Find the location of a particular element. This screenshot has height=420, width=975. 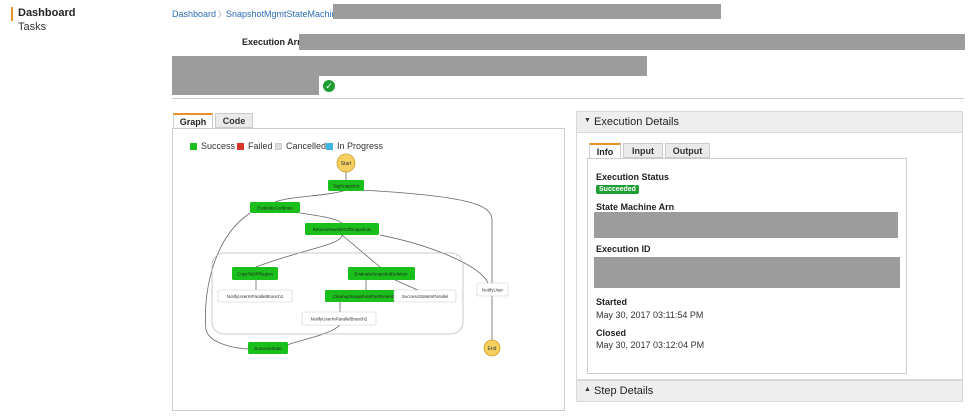

success-check-icon: ✓ is located at coordinates (329, 86).